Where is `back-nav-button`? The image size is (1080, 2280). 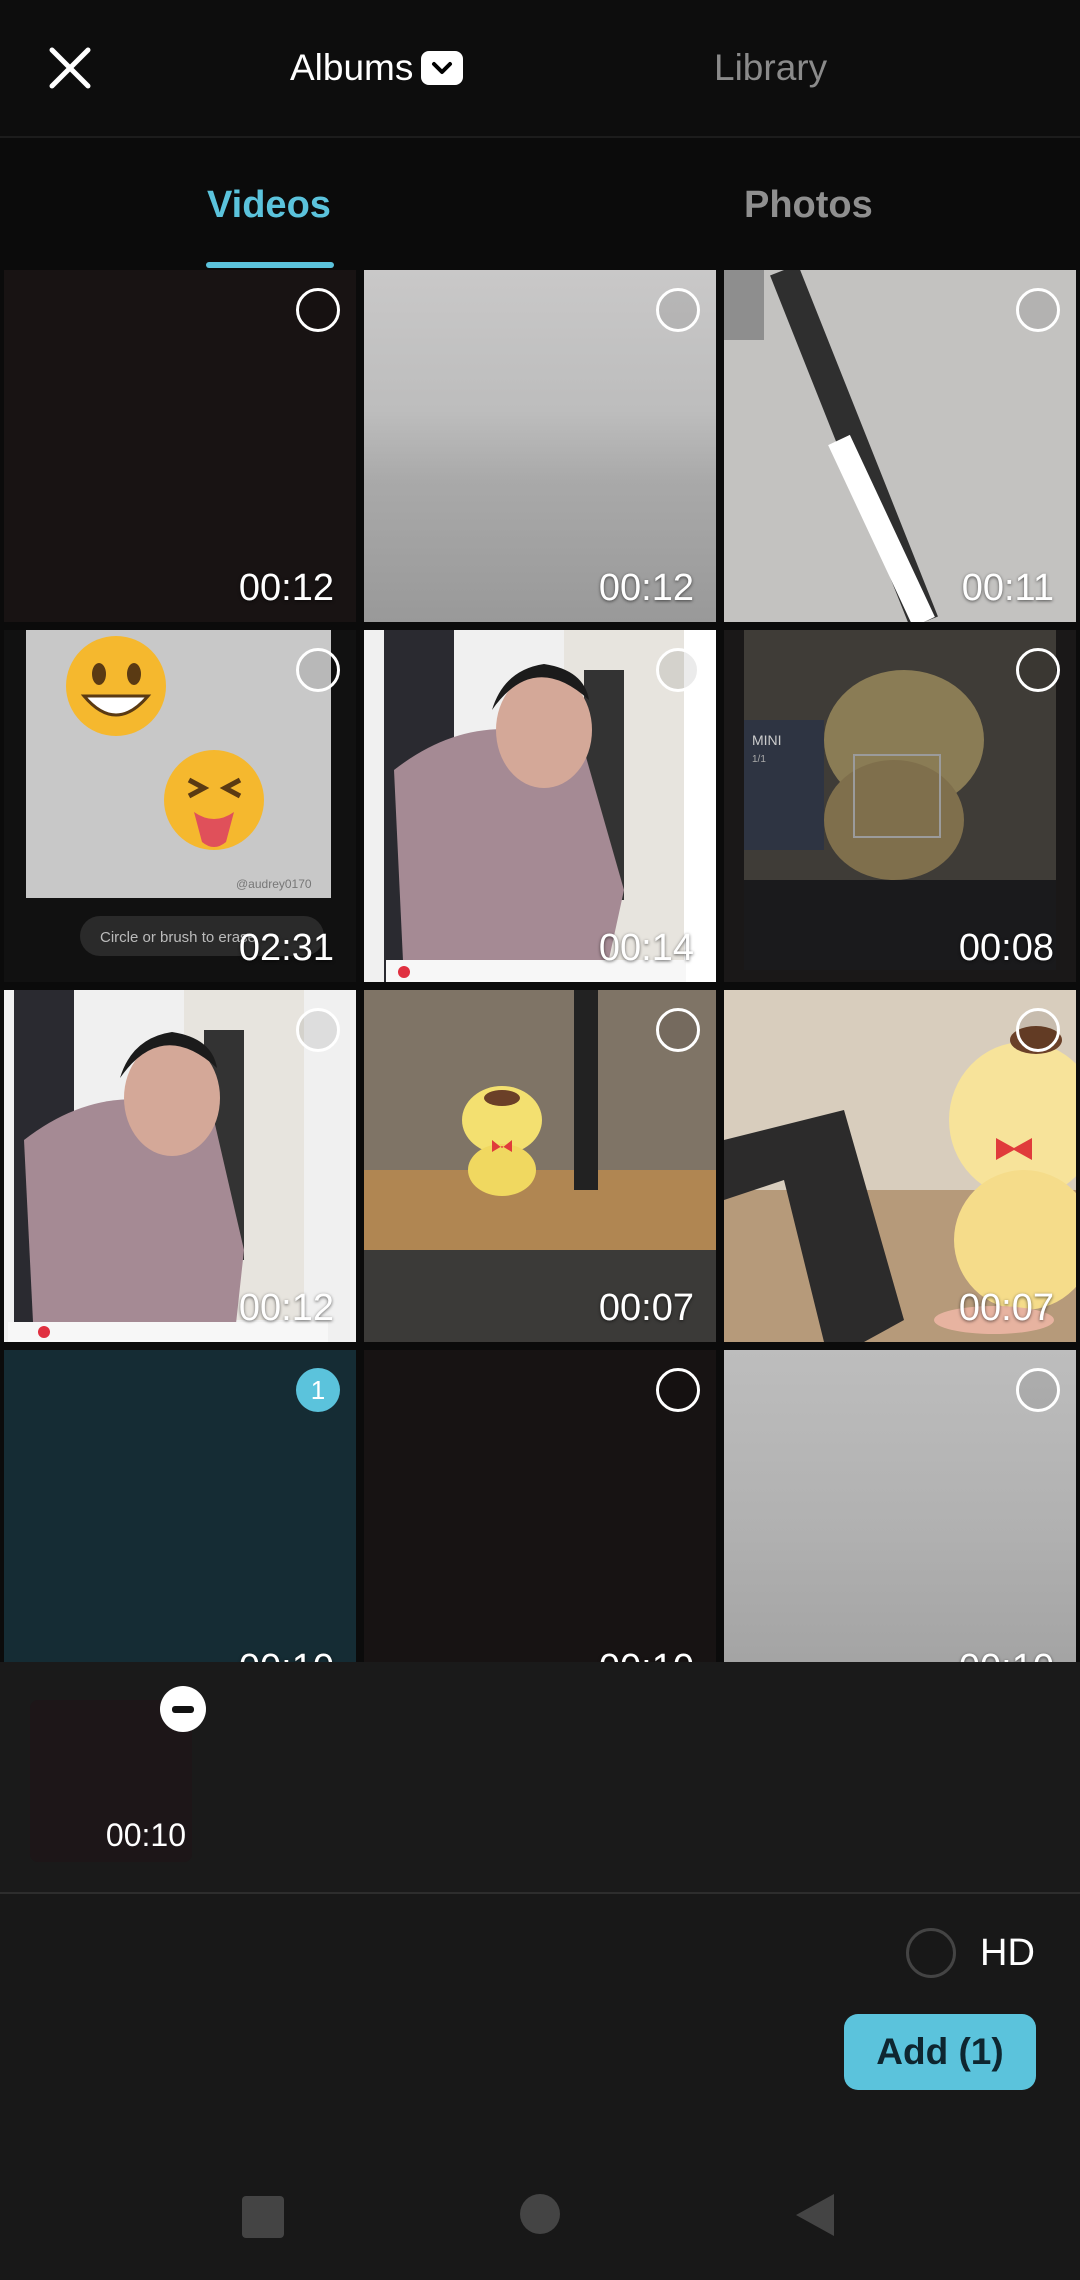
back-nav-button is located at coordinates (815, 2217).